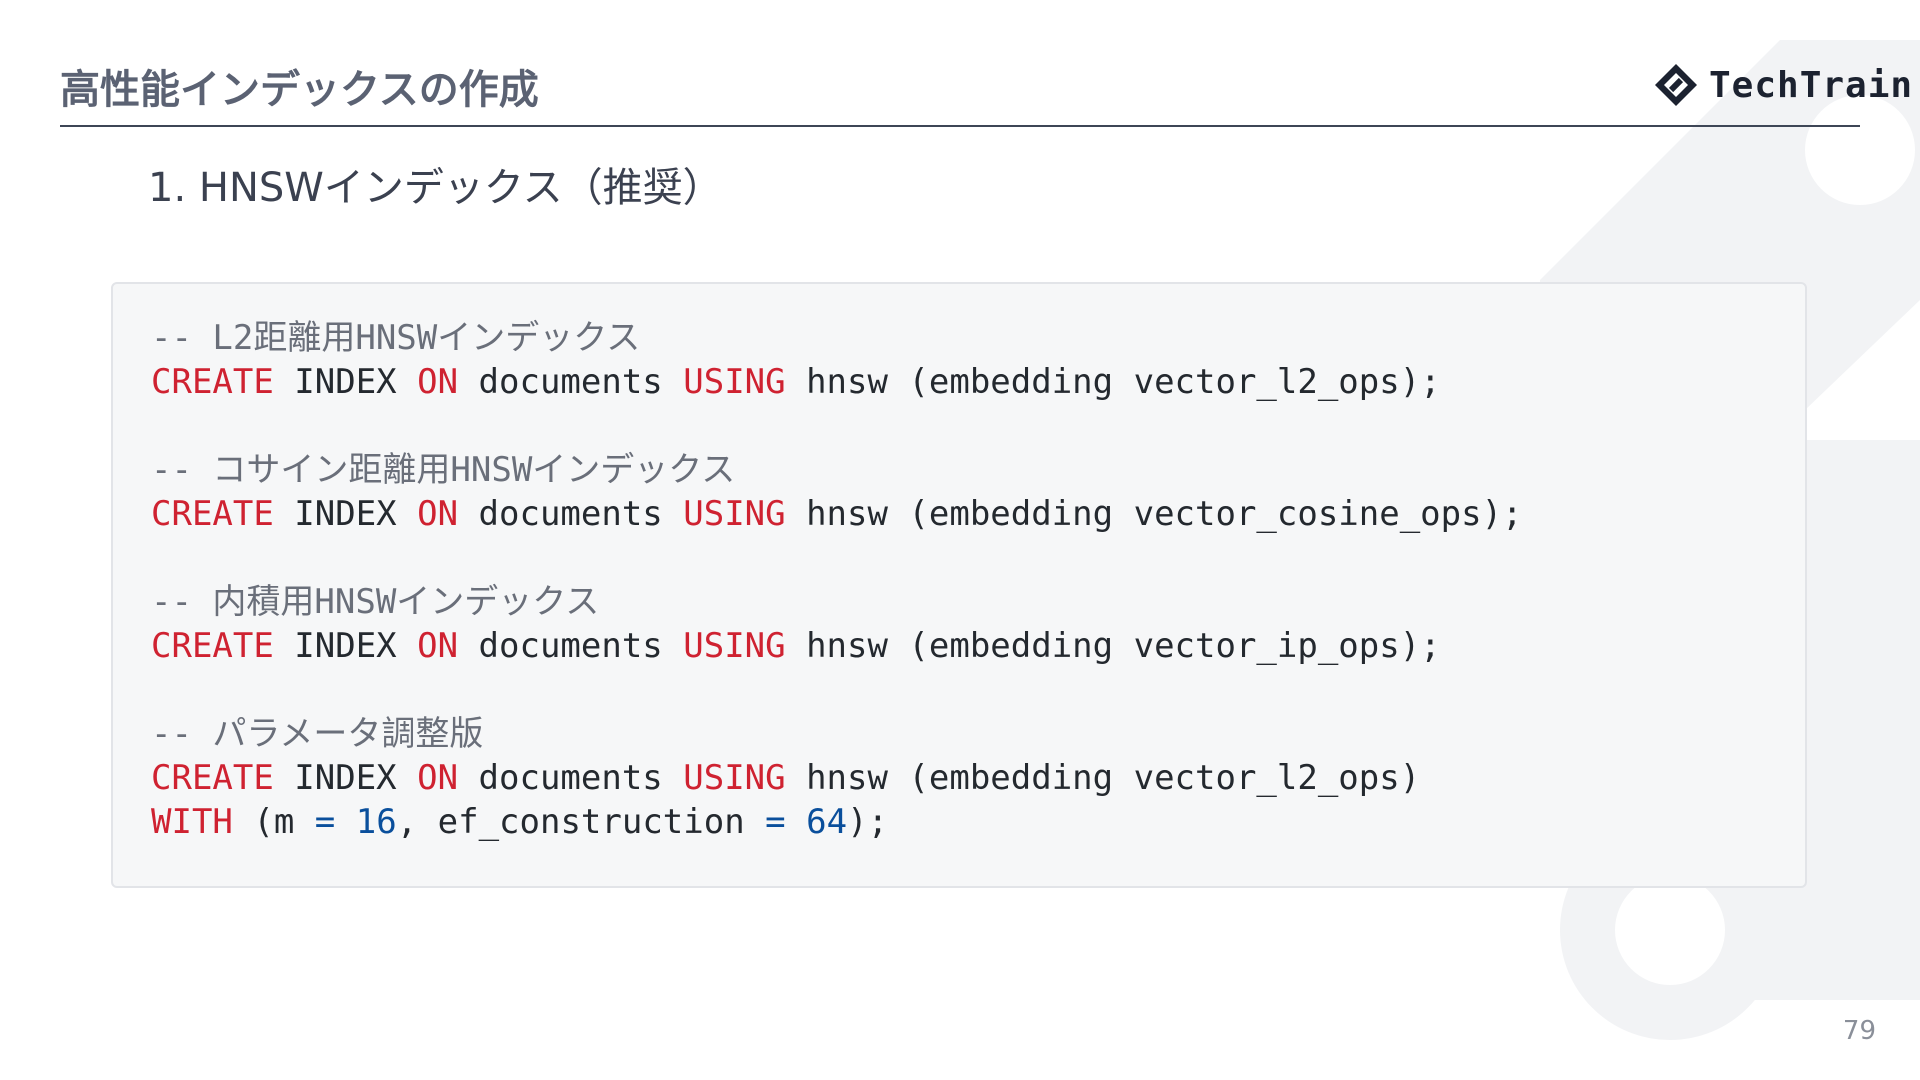 This screenshot has width=1920, height=1080. I want to click on code-token-number: 64, so click(827, 822).